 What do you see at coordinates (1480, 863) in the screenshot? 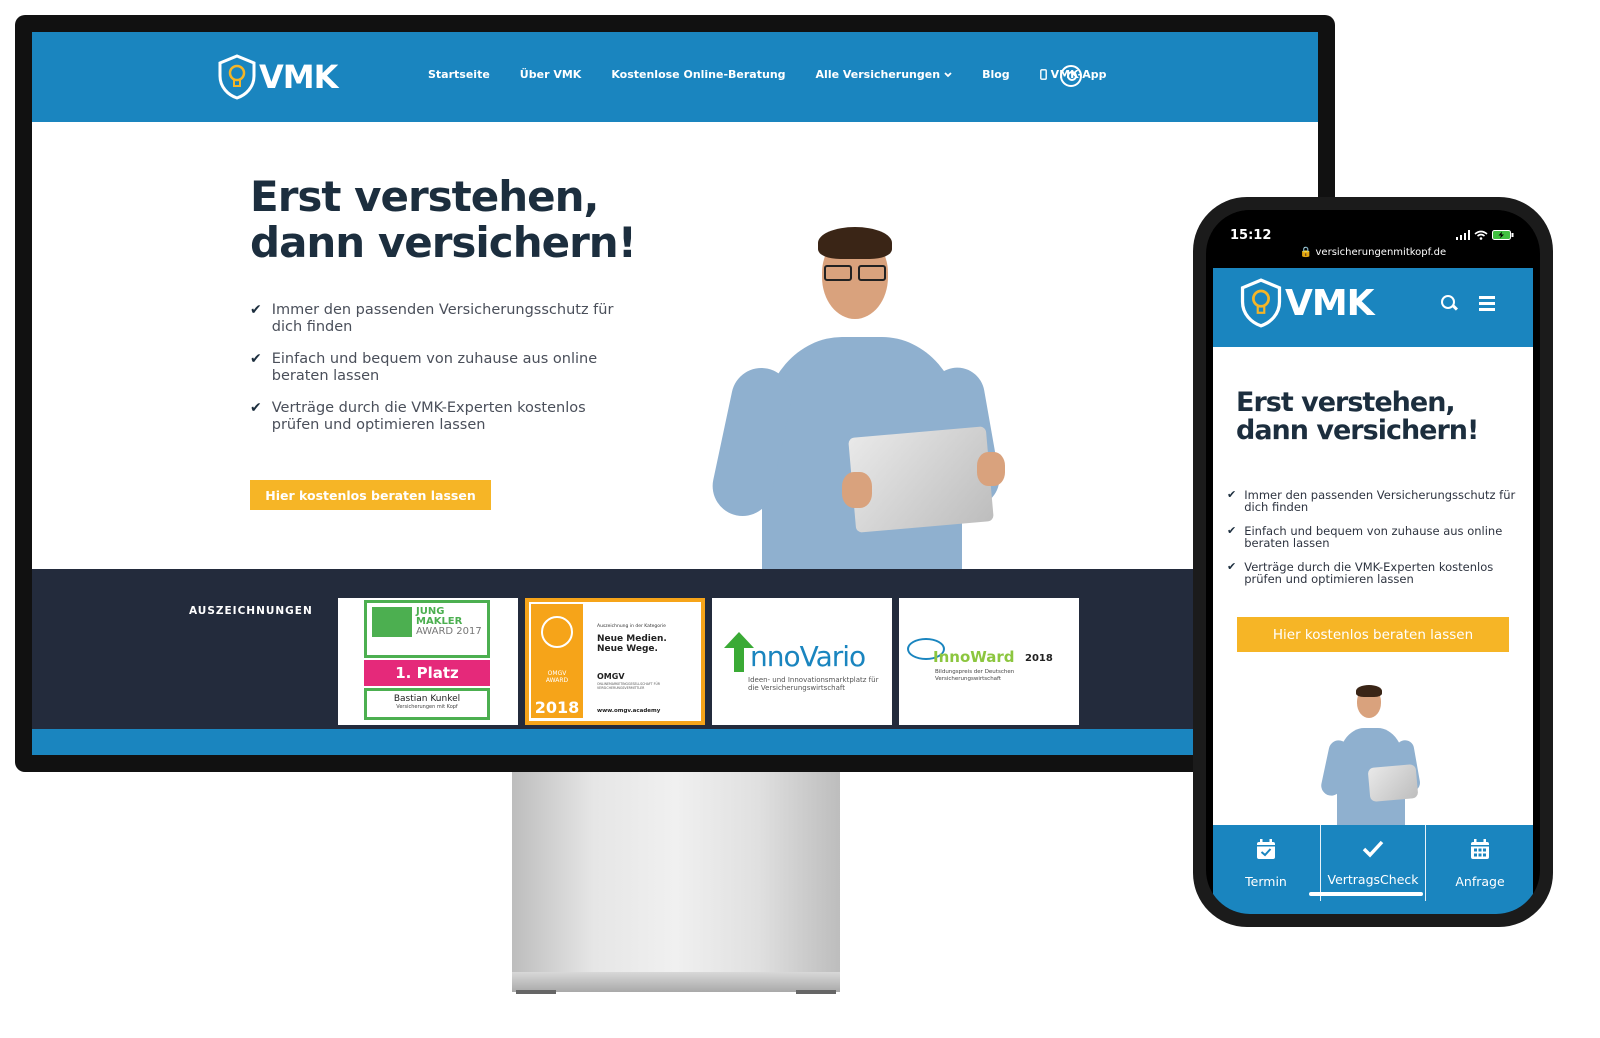
I see `tab-anfrage: Anfrage` at bounding box center [1480, 863].